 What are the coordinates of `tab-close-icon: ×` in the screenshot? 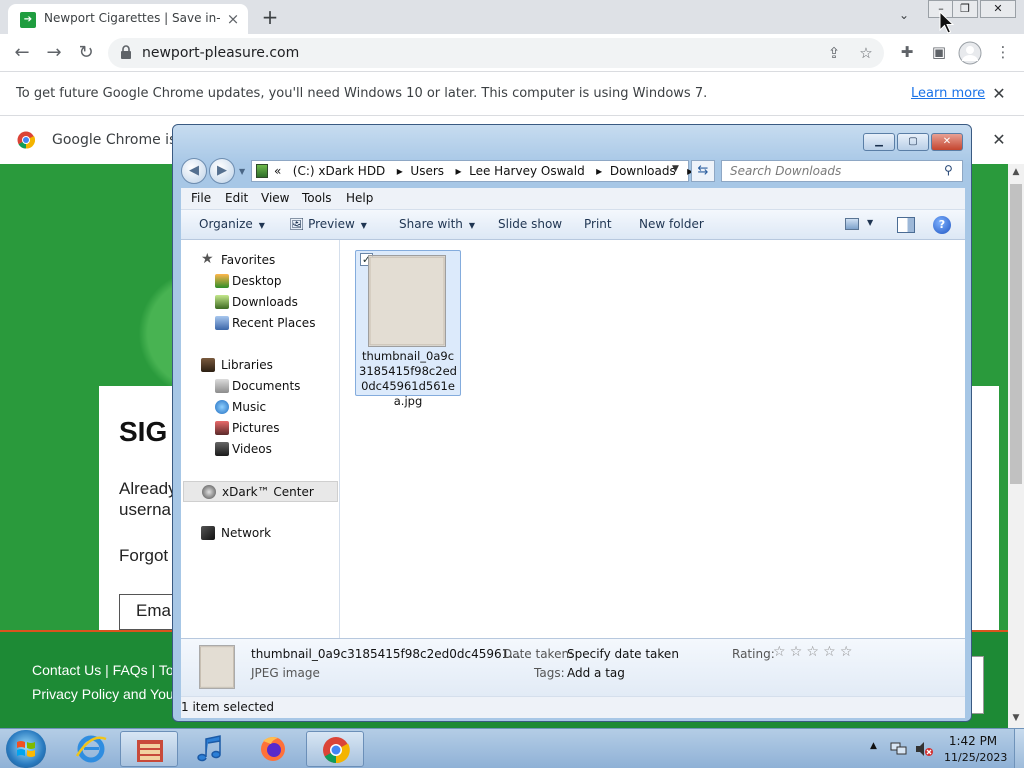 It's located at (233, 19).